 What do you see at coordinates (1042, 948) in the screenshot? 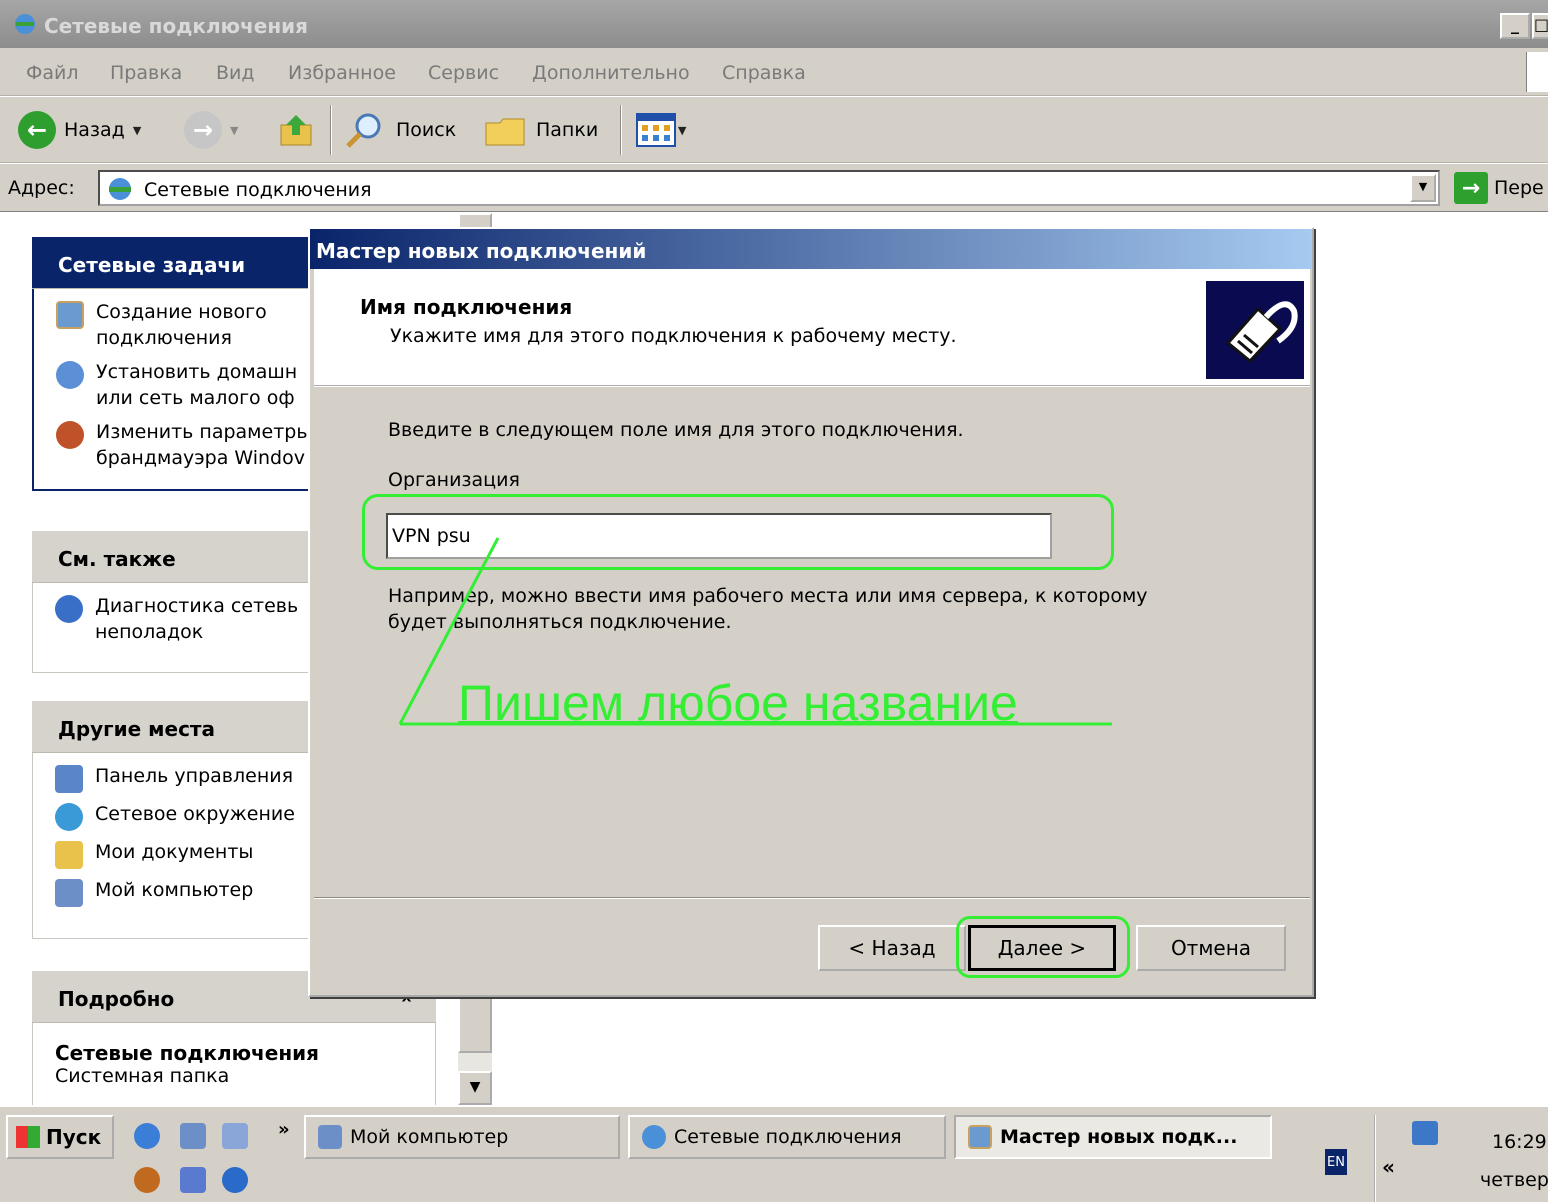
I see `next-button: Далее >` at bounding box center [1042, 948].